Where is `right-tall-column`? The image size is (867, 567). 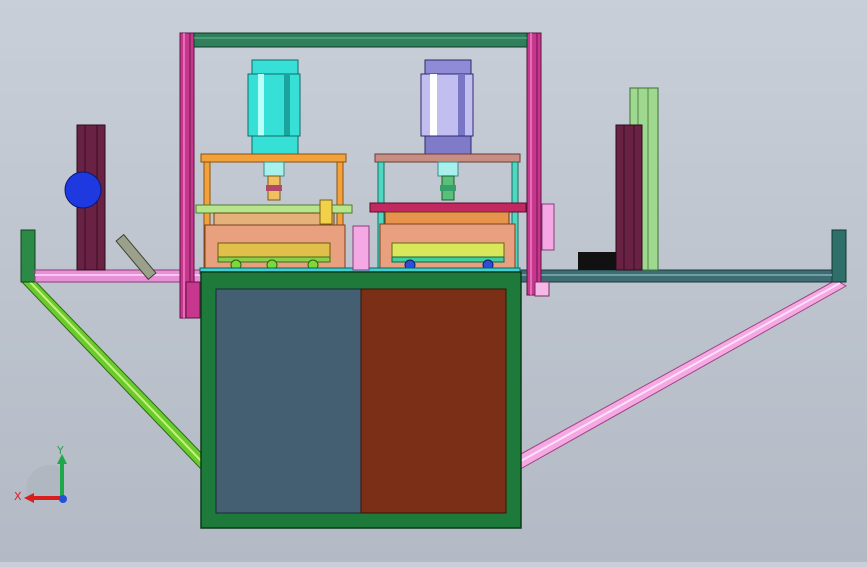
right-tall-column is located at coordinates (629, 197).